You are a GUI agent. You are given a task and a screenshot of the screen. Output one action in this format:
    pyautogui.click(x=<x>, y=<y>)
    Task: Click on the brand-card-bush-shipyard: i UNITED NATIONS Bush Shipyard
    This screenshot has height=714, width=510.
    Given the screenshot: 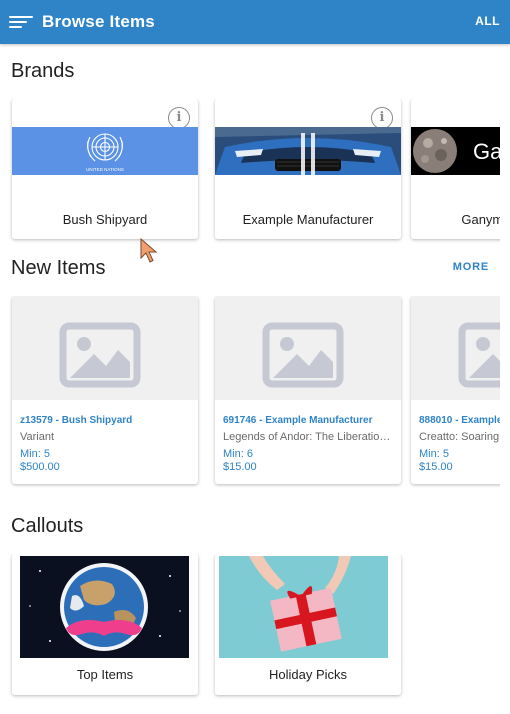 What is the action you would take?
    pyautogui.click(x=105, y=169)
    